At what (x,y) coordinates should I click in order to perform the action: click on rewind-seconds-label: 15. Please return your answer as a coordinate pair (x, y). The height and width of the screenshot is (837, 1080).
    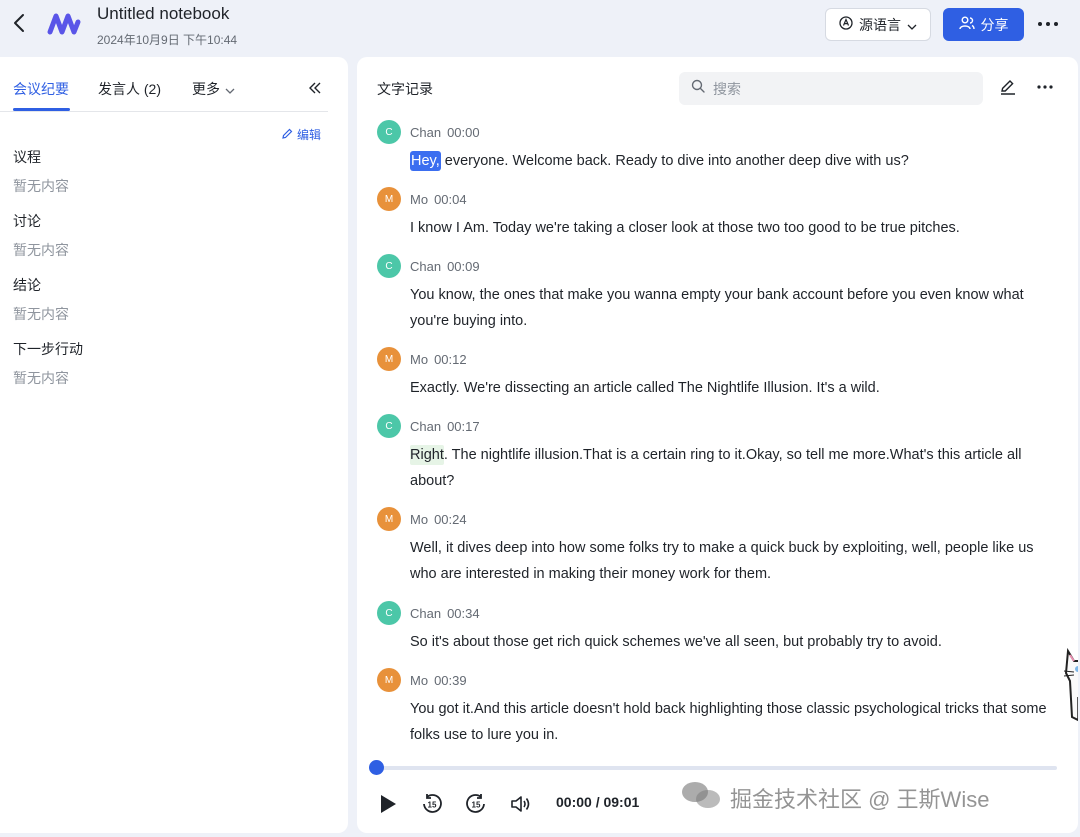
    Looking at the image, I should click on (432, 805).